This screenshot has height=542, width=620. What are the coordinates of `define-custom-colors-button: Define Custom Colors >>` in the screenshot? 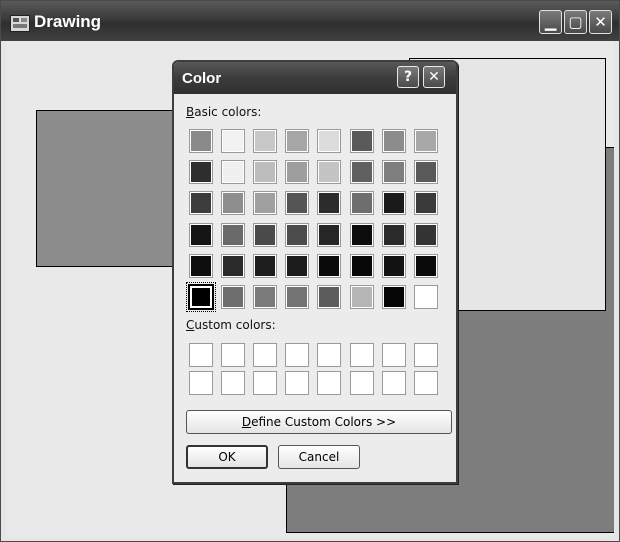 It's located at (319, 422).